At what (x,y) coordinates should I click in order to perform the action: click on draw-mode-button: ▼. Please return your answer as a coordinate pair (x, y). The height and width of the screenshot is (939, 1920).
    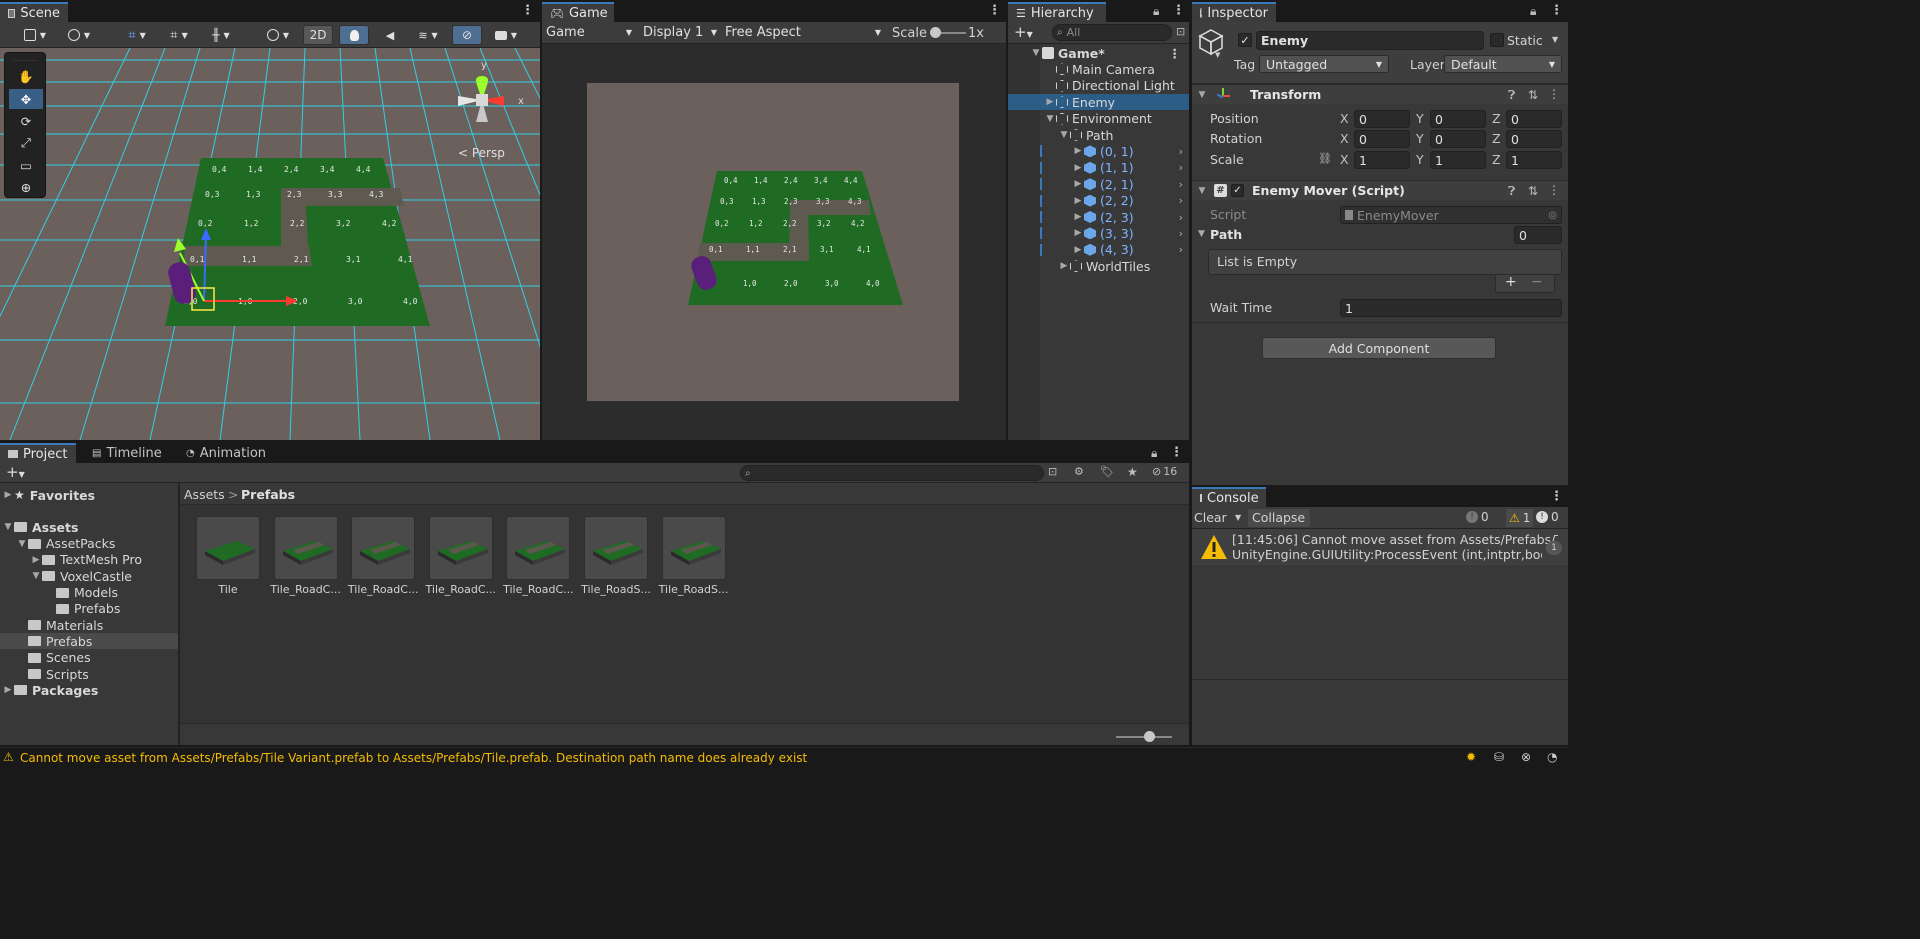
    Looking at the image, I should click on (35, 35).